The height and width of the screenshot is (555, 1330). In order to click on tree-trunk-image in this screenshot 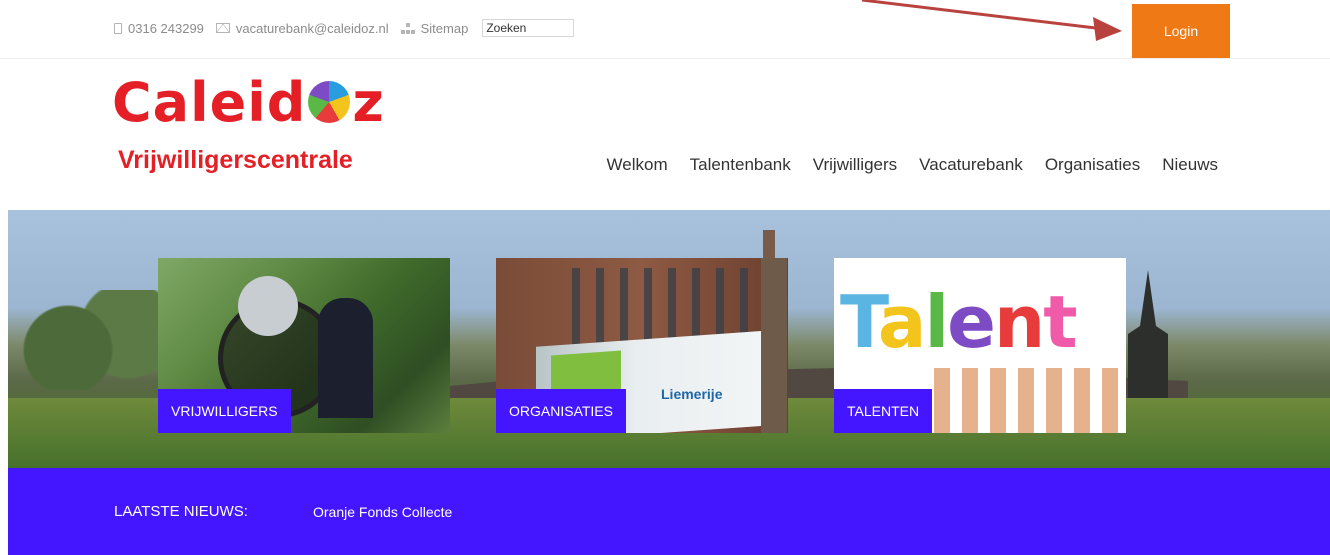, I will do `click(774, 345)`.